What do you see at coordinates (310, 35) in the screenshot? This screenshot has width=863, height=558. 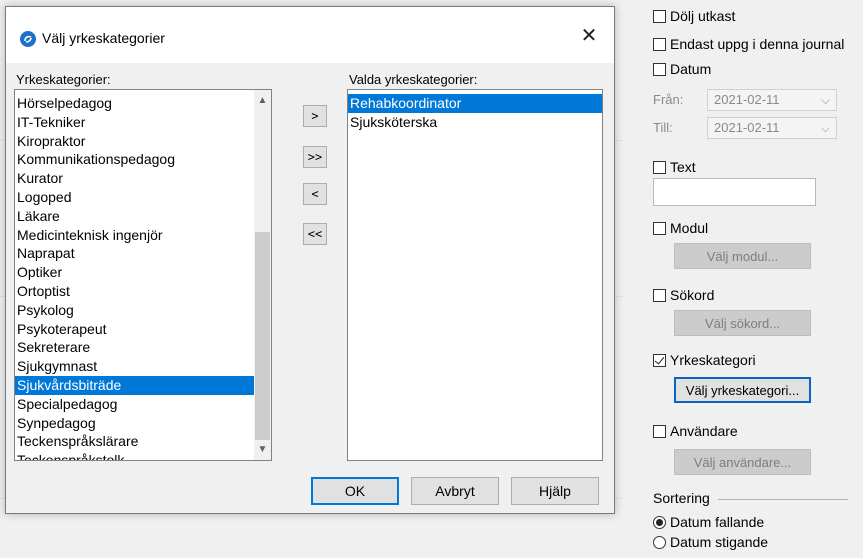 I see `dialog-titlebar: Välj yrkeskategorier ✕` at bounding box center [310, 35].